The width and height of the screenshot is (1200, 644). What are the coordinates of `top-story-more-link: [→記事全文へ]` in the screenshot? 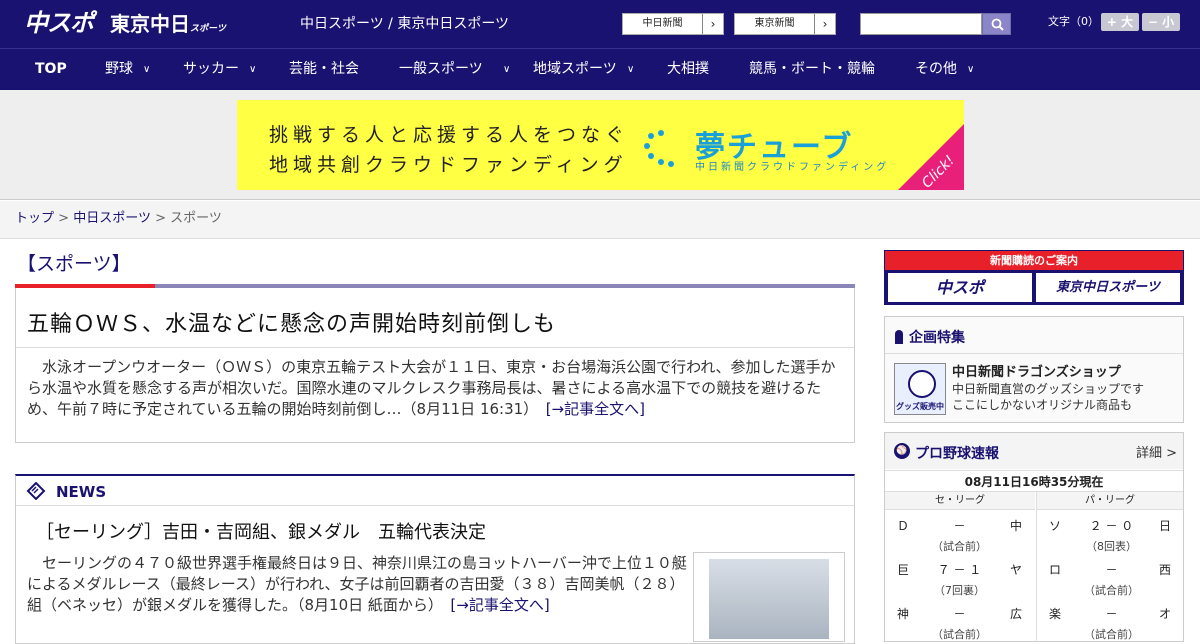 It's located at (595, 409).